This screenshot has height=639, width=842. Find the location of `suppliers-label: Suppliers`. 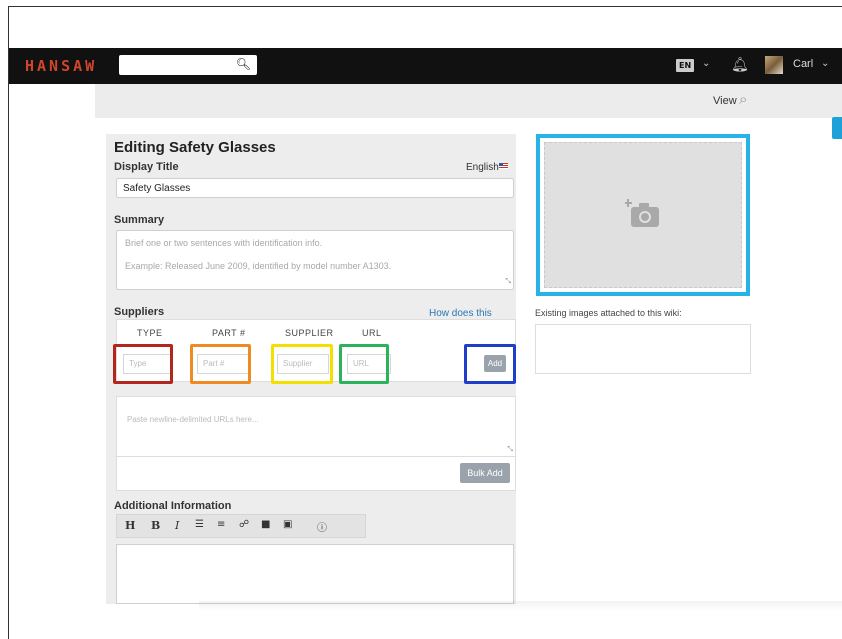

suppliers-label: Suppliers is located at coordinates (139, 312).